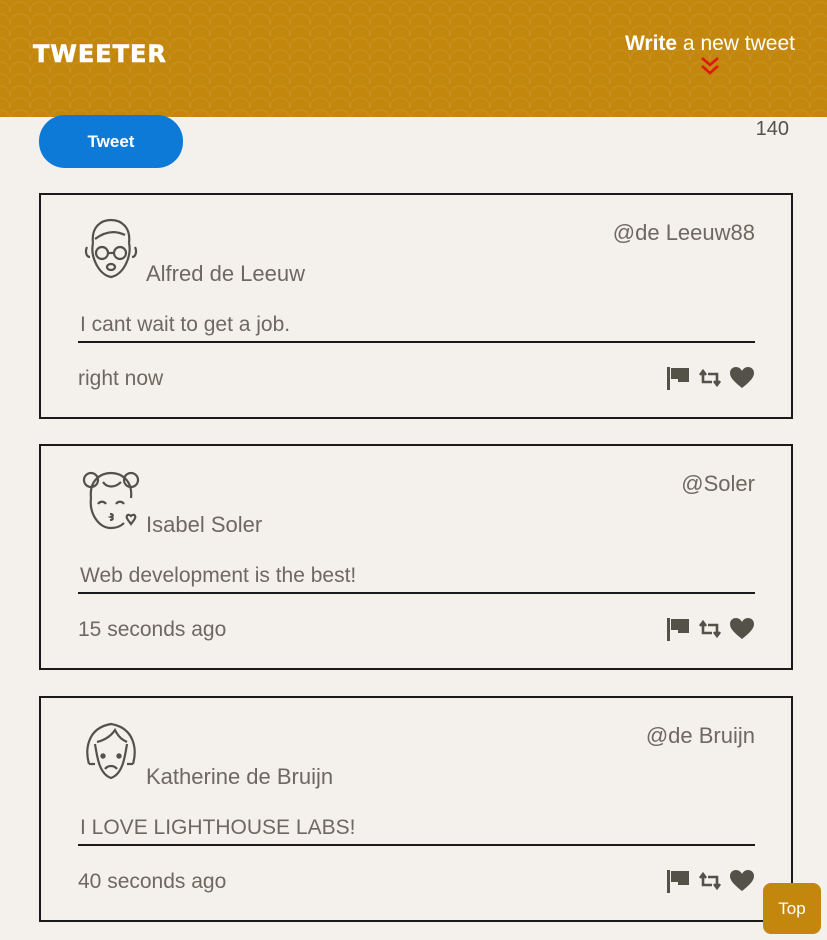  Describe the element at coordinates (152, 629) in the screenshot. I see `tweet-timestamp: 15 seconds ago` at that location.